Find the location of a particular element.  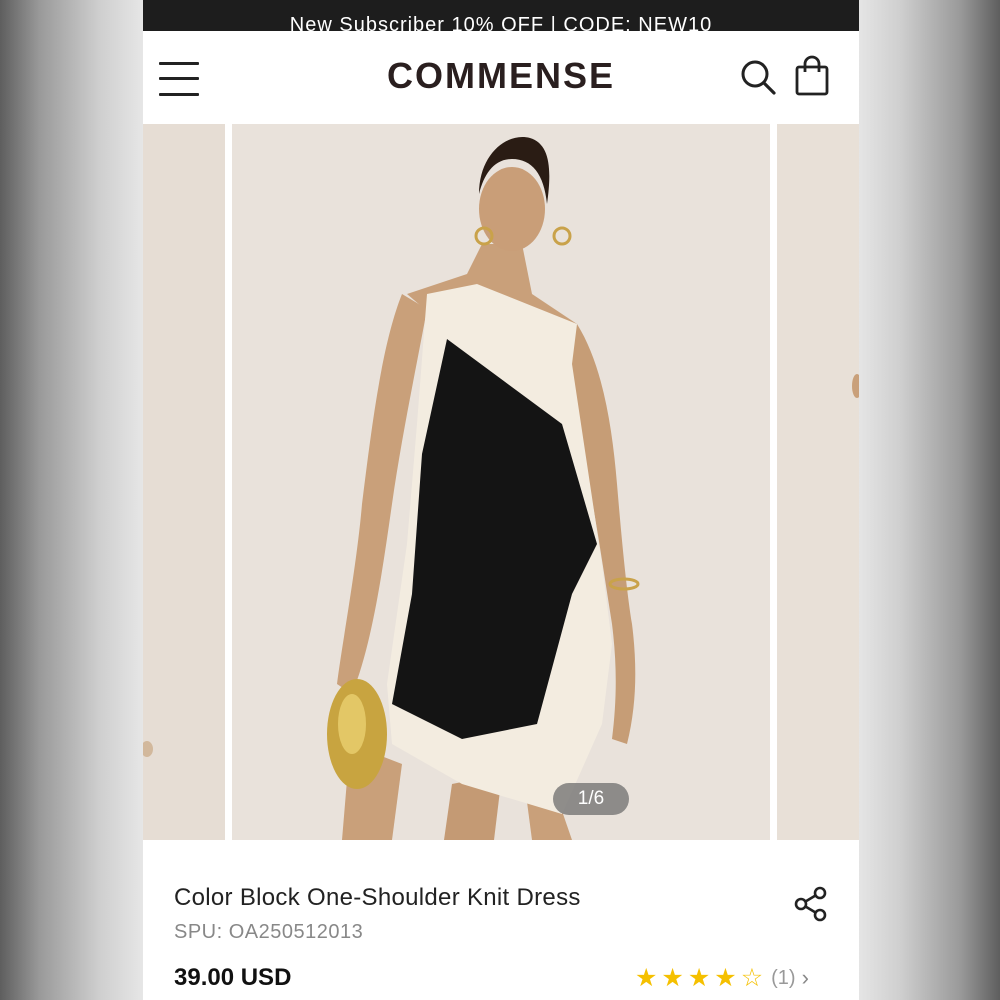

star-empty-icon: ☆ is located at coordinates (752, 977).